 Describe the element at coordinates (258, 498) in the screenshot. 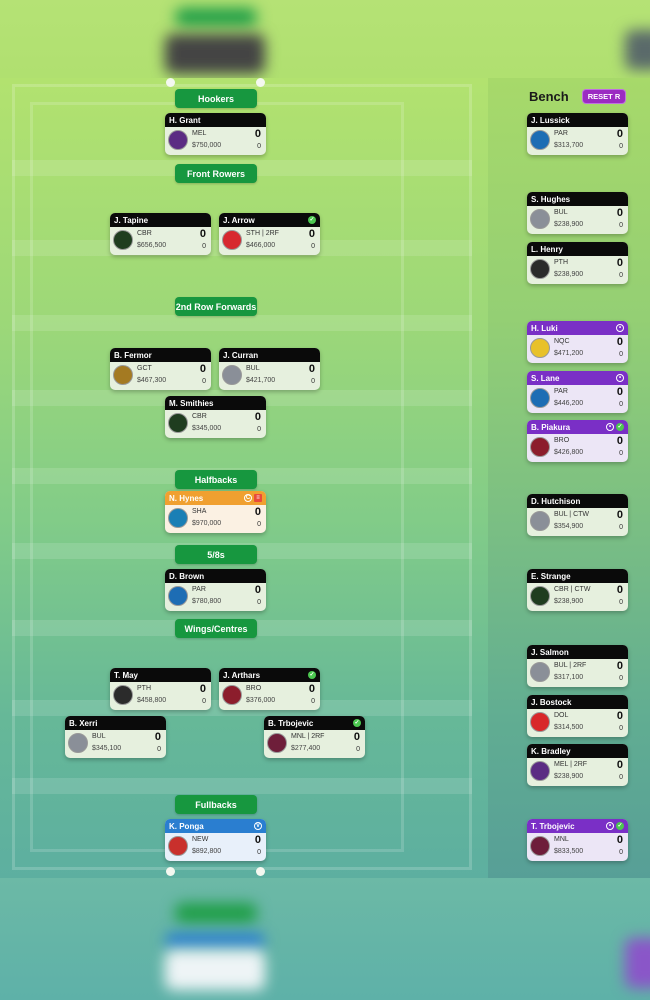

I see `flag-icon: ≡` at that location.